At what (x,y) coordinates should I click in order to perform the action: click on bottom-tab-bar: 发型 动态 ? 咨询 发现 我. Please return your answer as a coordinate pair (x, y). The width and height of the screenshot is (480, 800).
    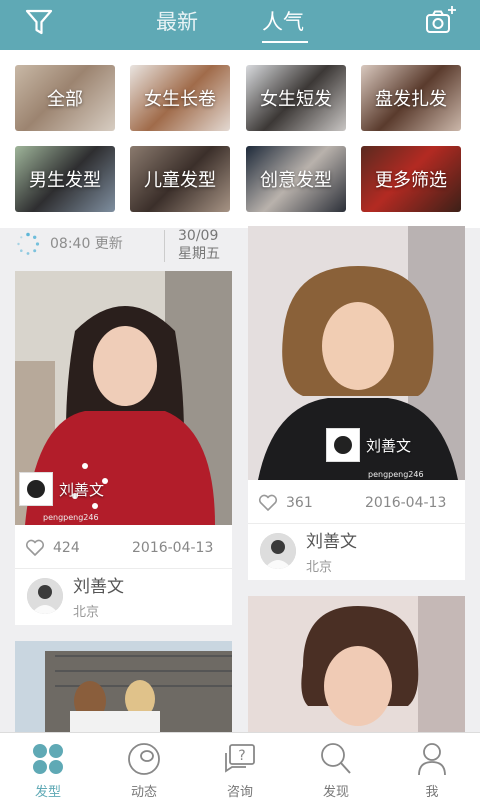
    Looking at the image, I should click on (240, 766).